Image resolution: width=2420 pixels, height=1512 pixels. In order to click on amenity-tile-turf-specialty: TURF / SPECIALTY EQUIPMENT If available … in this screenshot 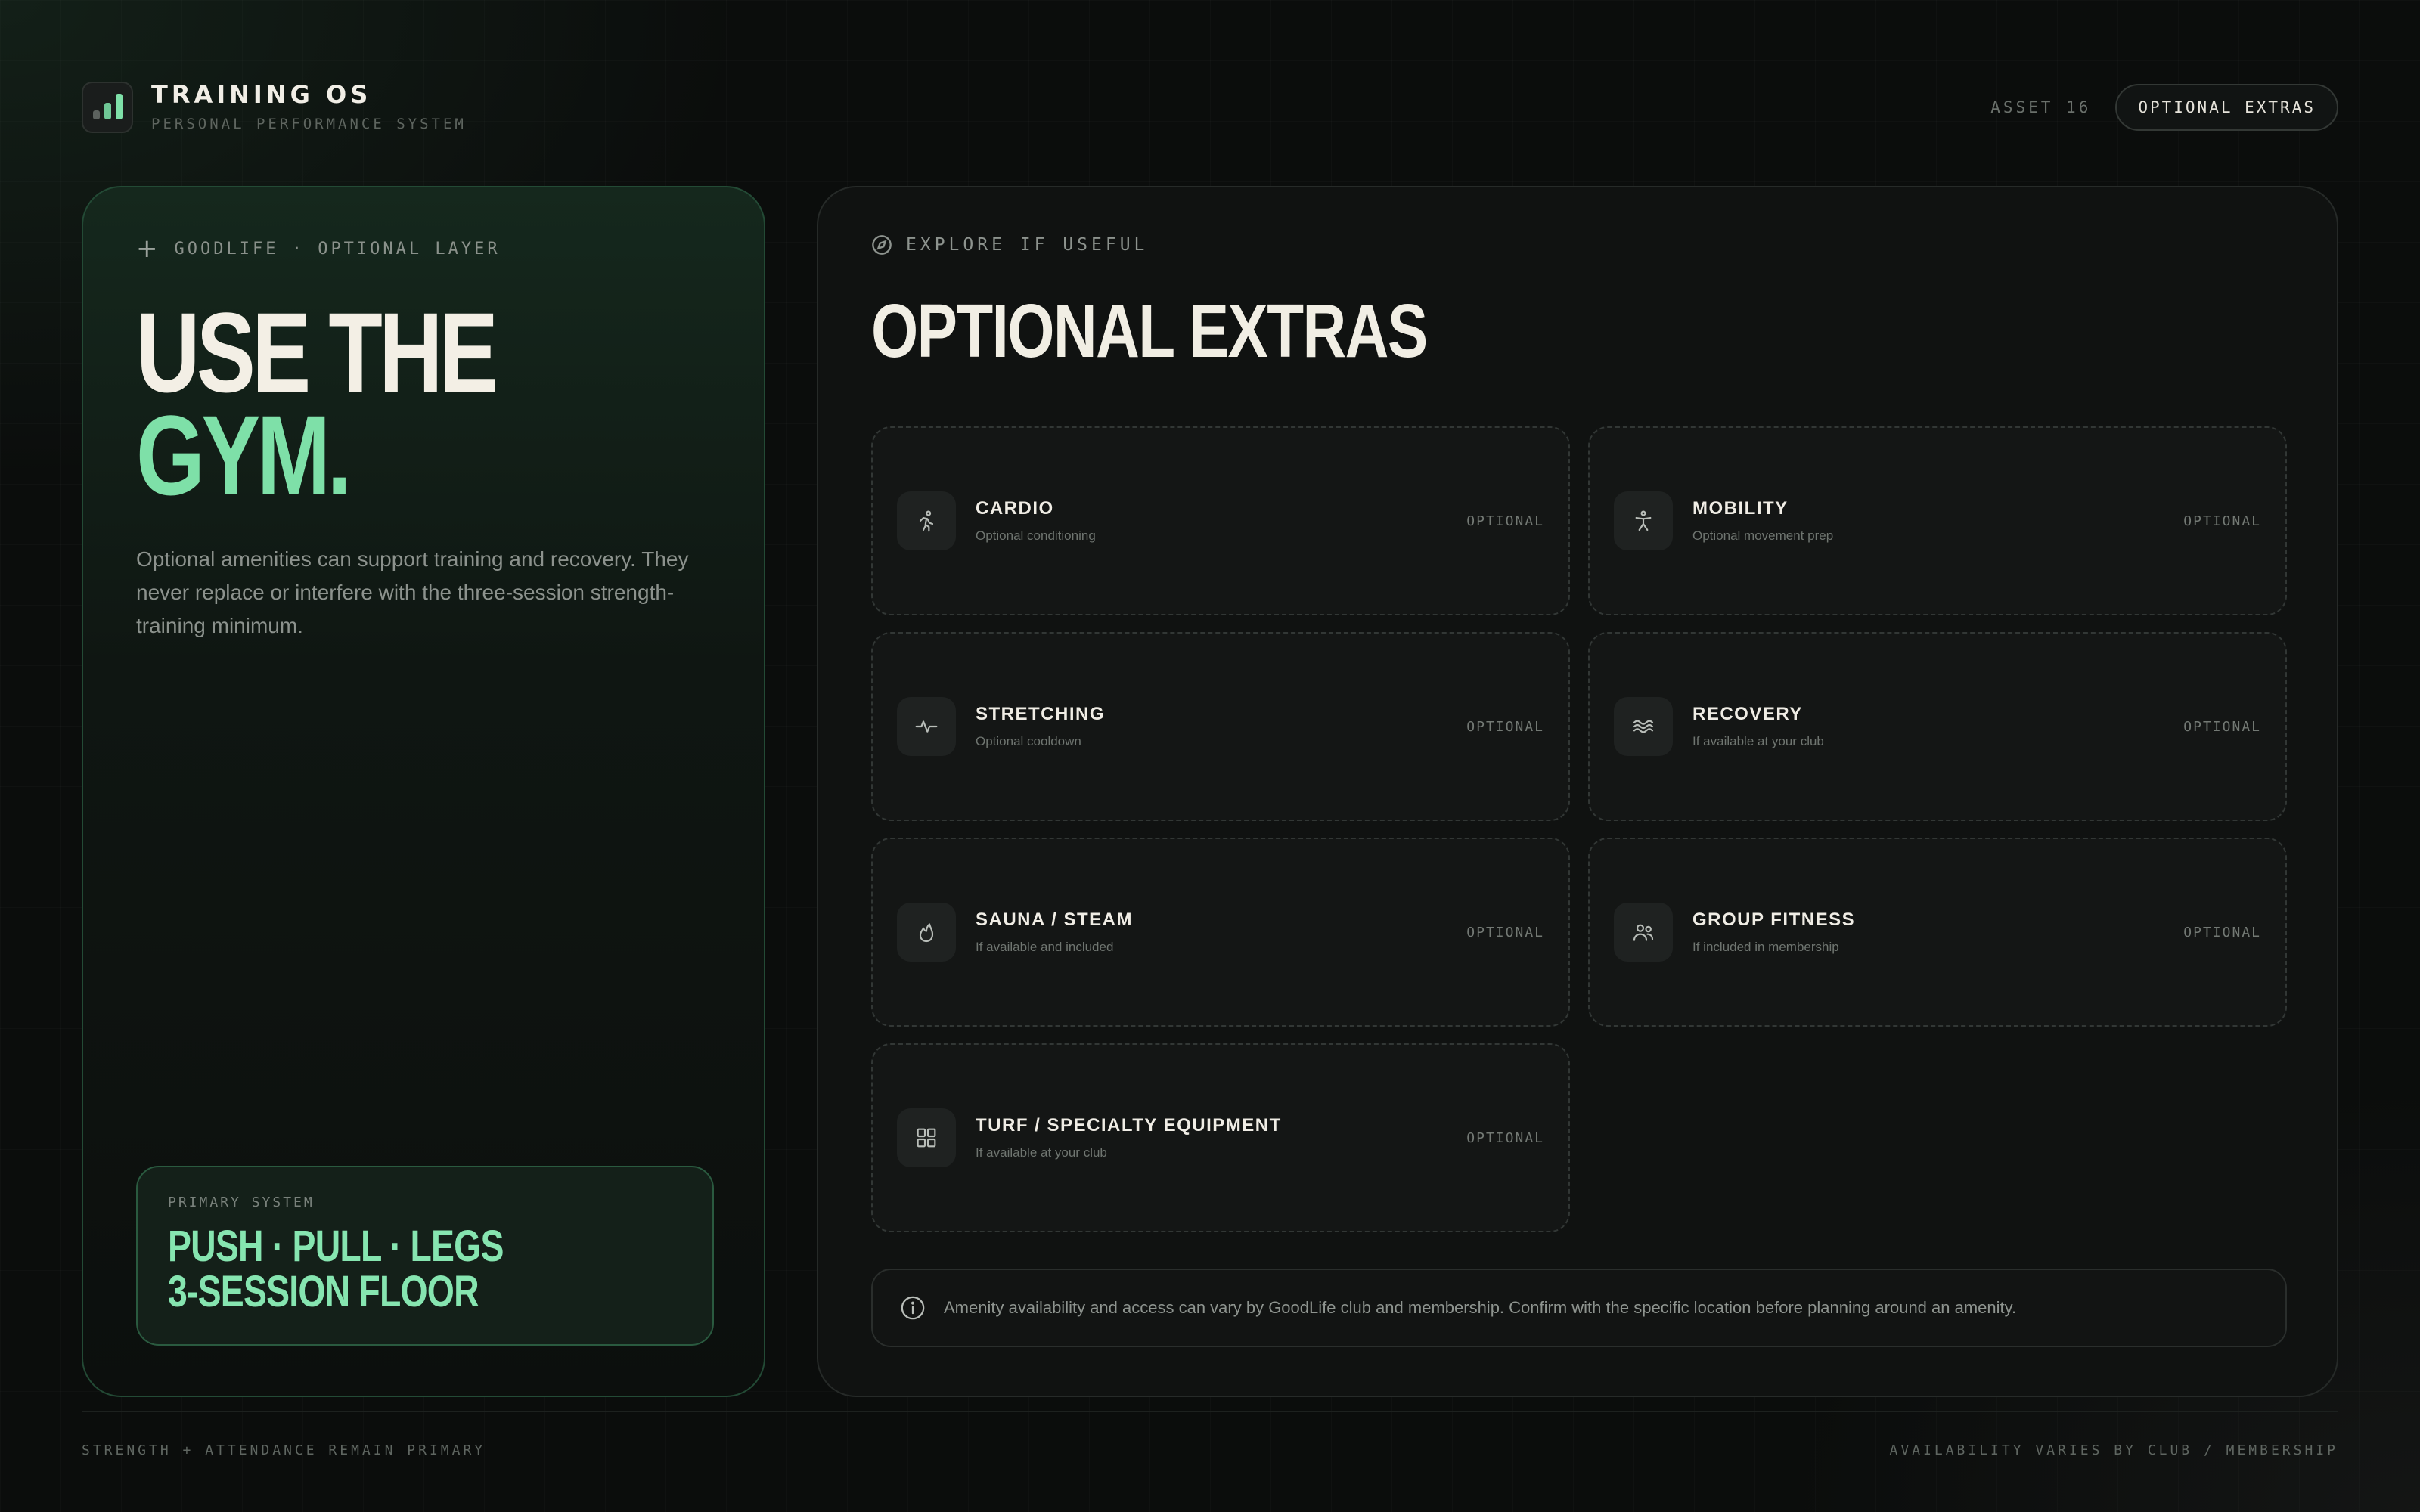, I will do `click(1220, 1137)`.